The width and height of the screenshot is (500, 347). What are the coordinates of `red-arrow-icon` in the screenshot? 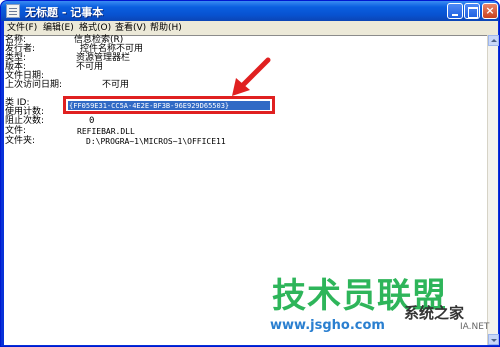 It's located at (251, 76).